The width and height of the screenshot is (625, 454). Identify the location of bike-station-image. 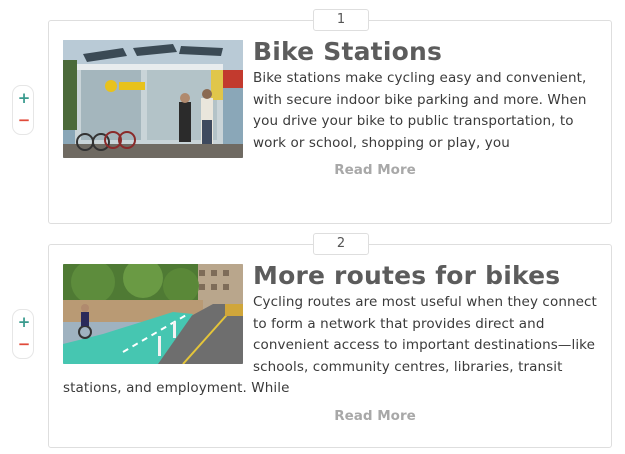
(153, 99).